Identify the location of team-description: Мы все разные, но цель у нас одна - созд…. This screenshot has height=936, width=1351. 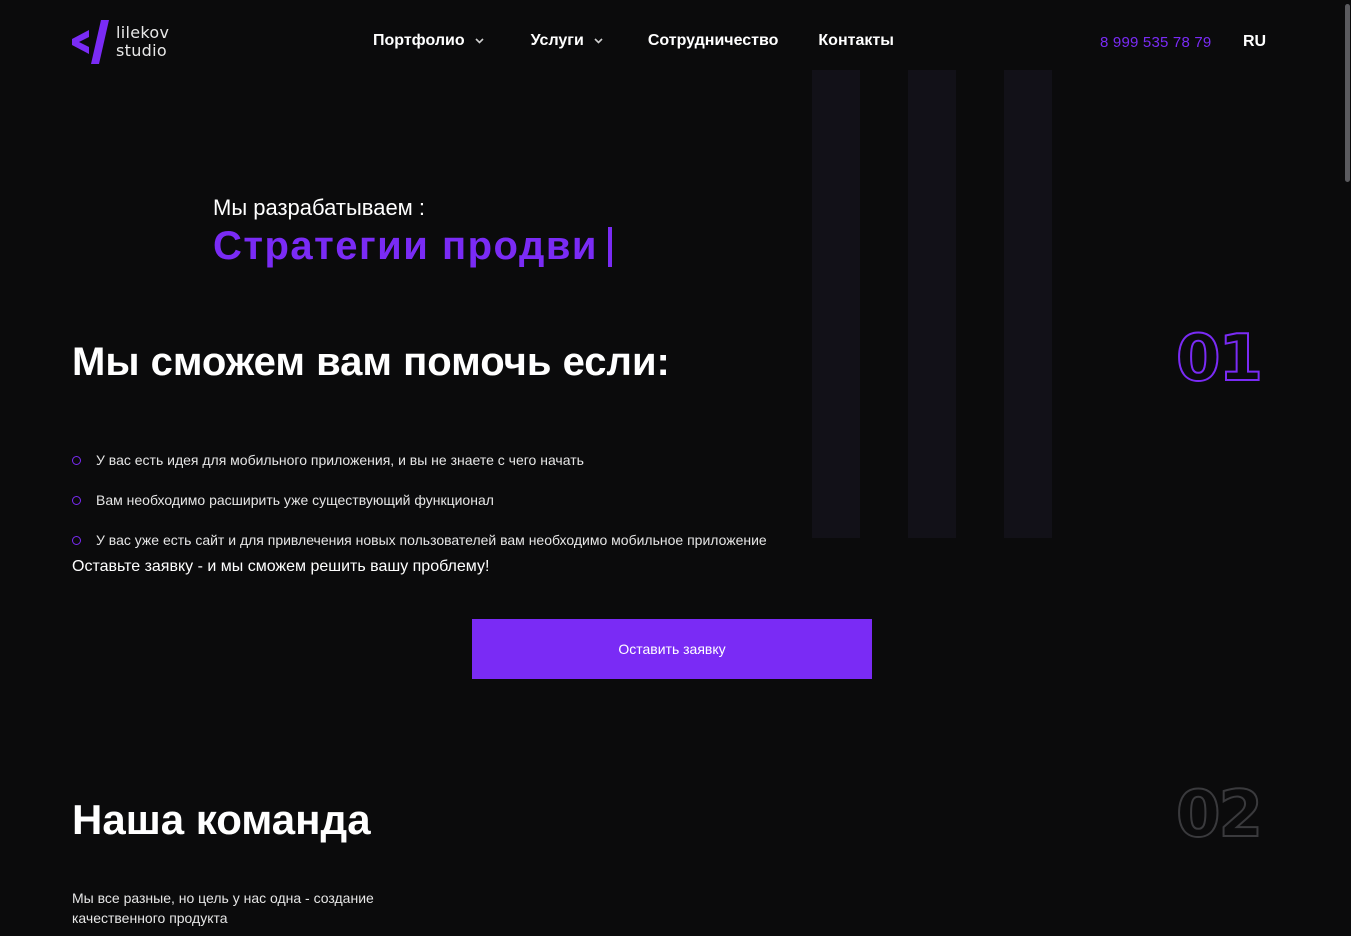
(223, 908).